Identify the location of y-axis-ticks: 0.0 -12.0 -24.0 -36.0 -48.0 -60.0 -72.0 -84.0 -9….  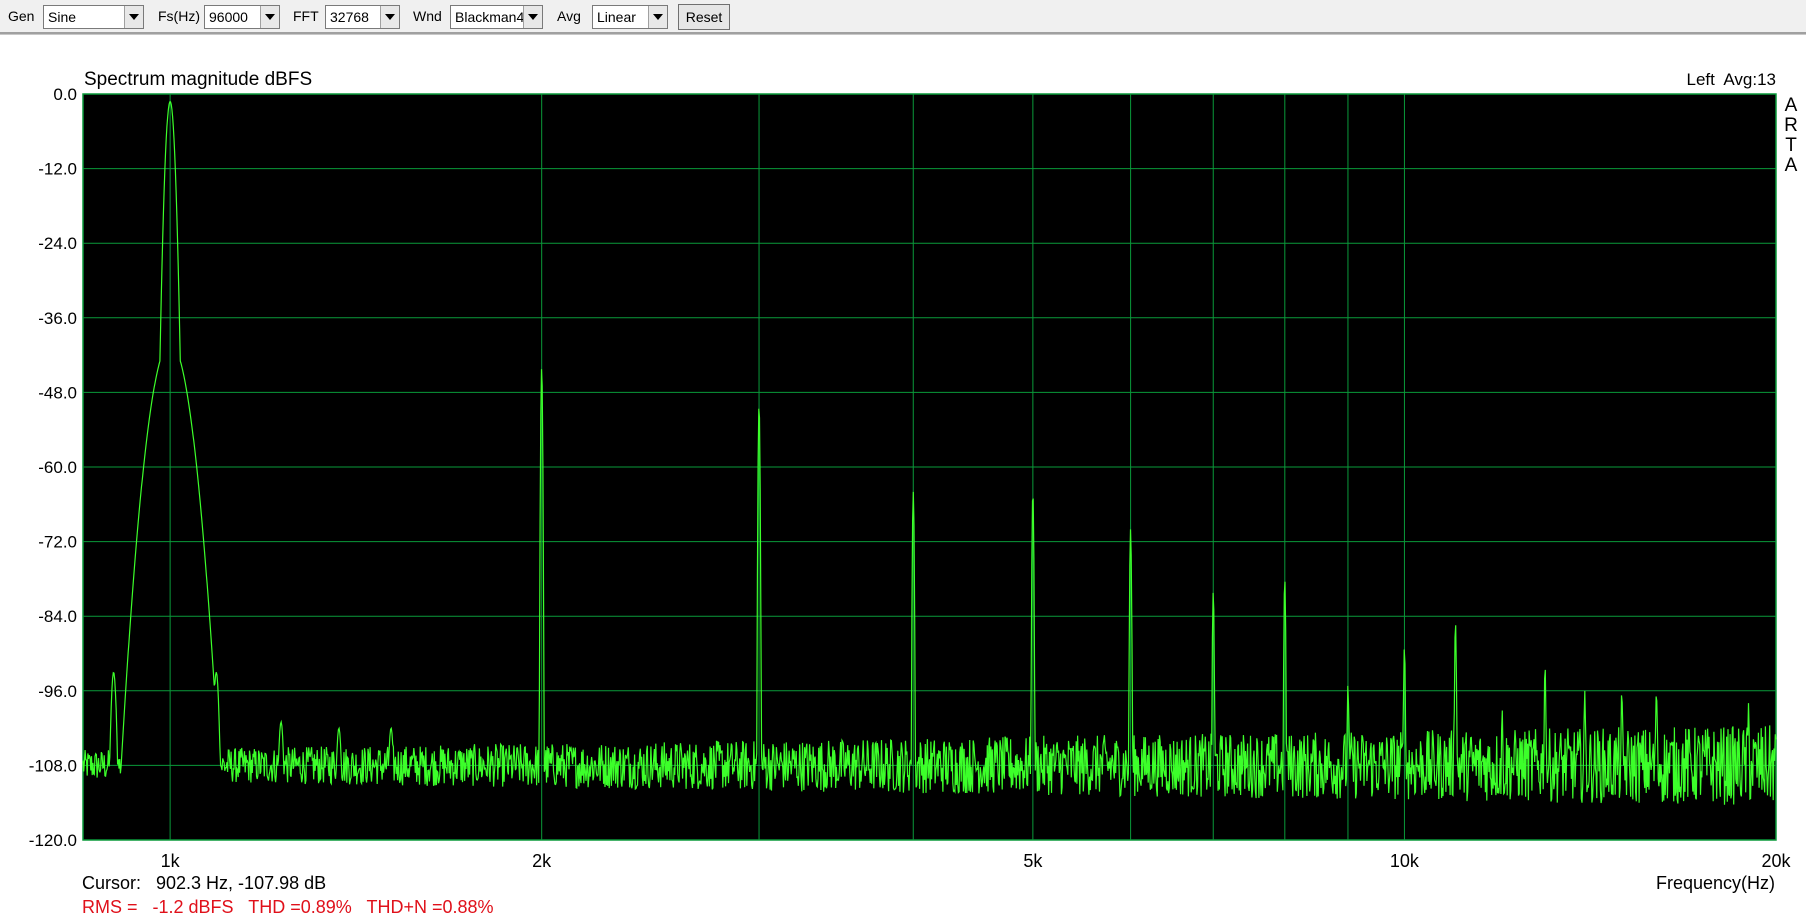
(53, 467).